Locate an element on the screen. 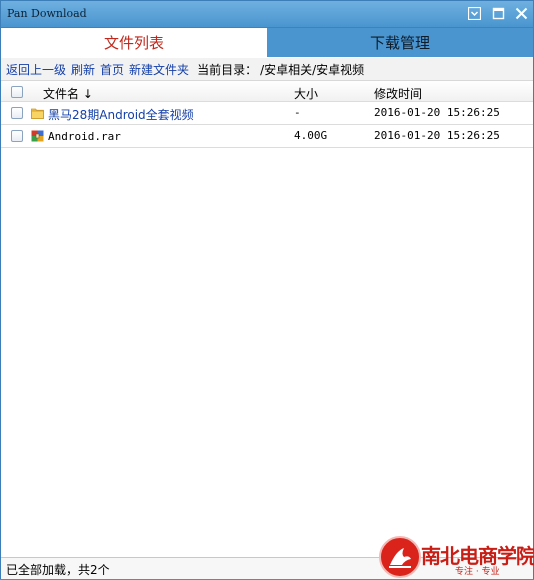 This screenshot has width=534, height=580. minimize-button is located at coordinates (474, 13).